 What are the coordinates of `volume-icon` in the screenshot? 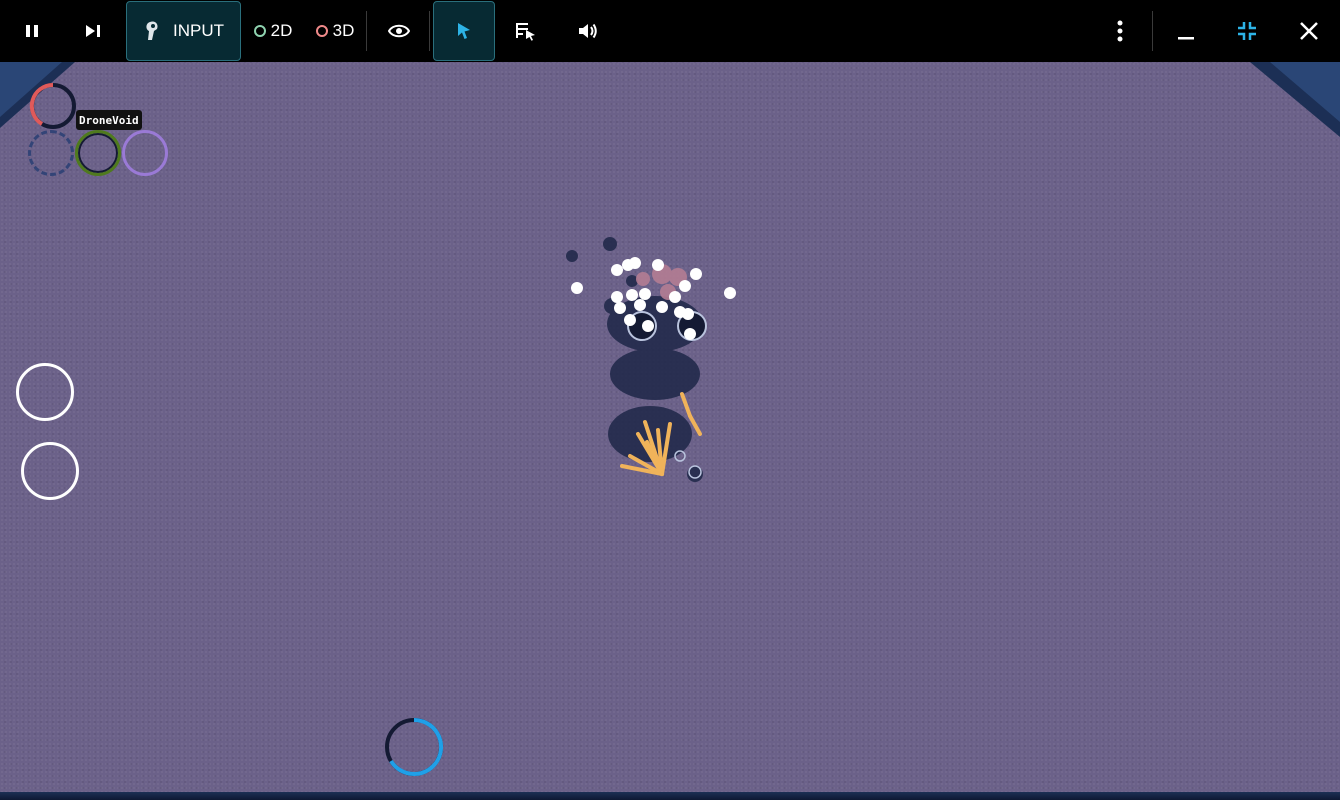 It's located at (588, 31).